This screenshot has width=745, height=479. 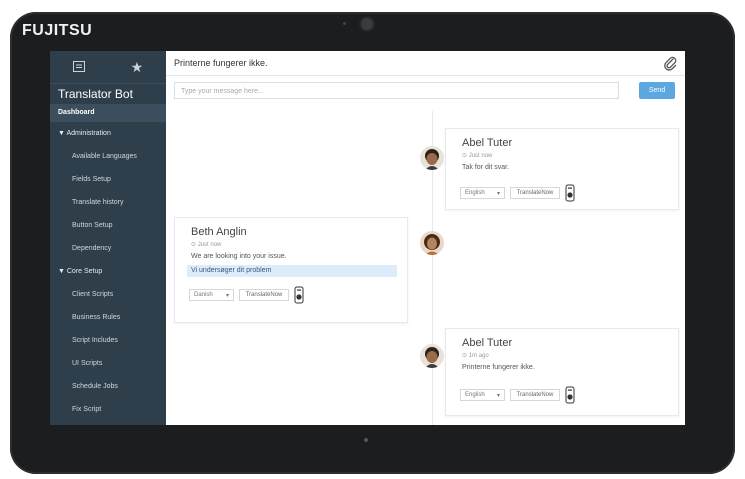 I want to click on sidebar-item-business-rules: Business Rules, so click(x=108, y=317).